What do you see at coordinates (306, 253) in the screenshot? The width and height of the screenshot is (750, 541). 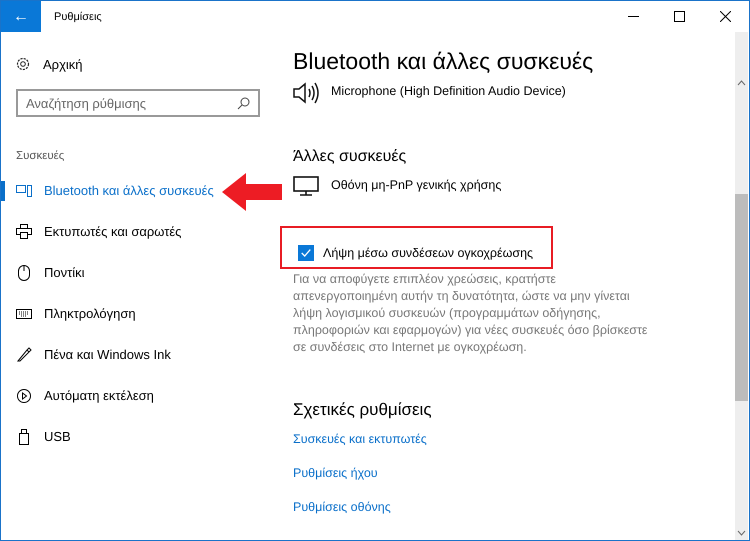 I see `checkbox-icon` at bounding box center [306, 253].